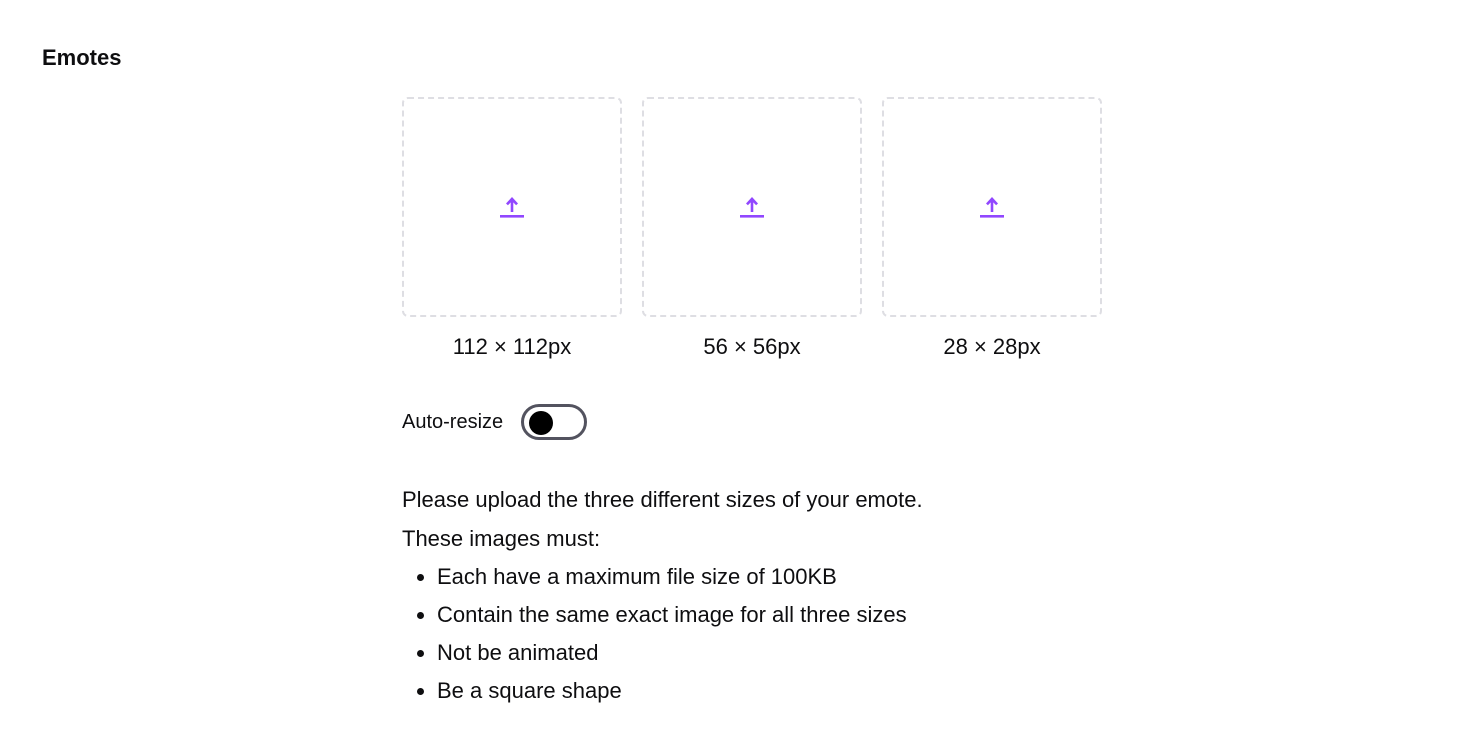 The image size is (1484, 756). What do you see at coordinates (453, 422) in the screenshot?
I see `auto-resize-label: Auto-resize` at bounding box center [453, 422].